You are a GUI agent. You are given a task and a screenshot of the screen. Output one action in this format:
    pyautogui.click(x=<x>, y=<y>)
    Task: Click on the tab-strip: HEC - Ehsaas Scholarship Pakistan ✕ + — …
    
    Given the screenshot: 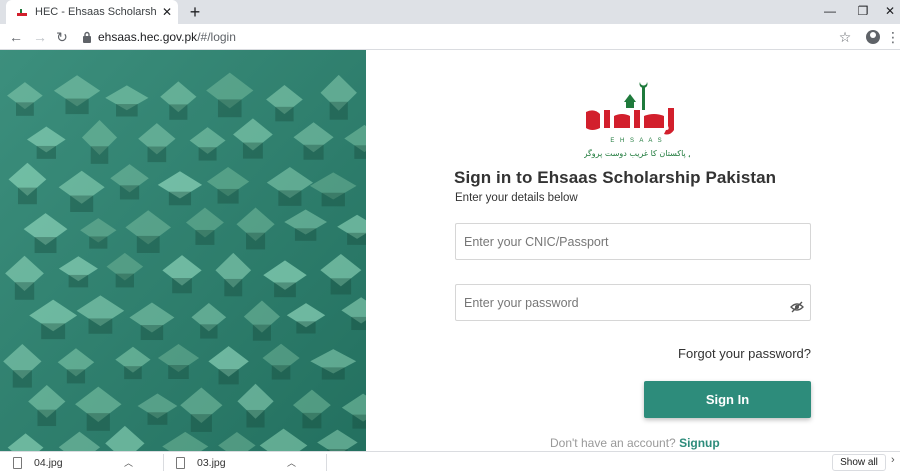 What is the action you would take?
    pyautogui.click(x=450, y=12)
    